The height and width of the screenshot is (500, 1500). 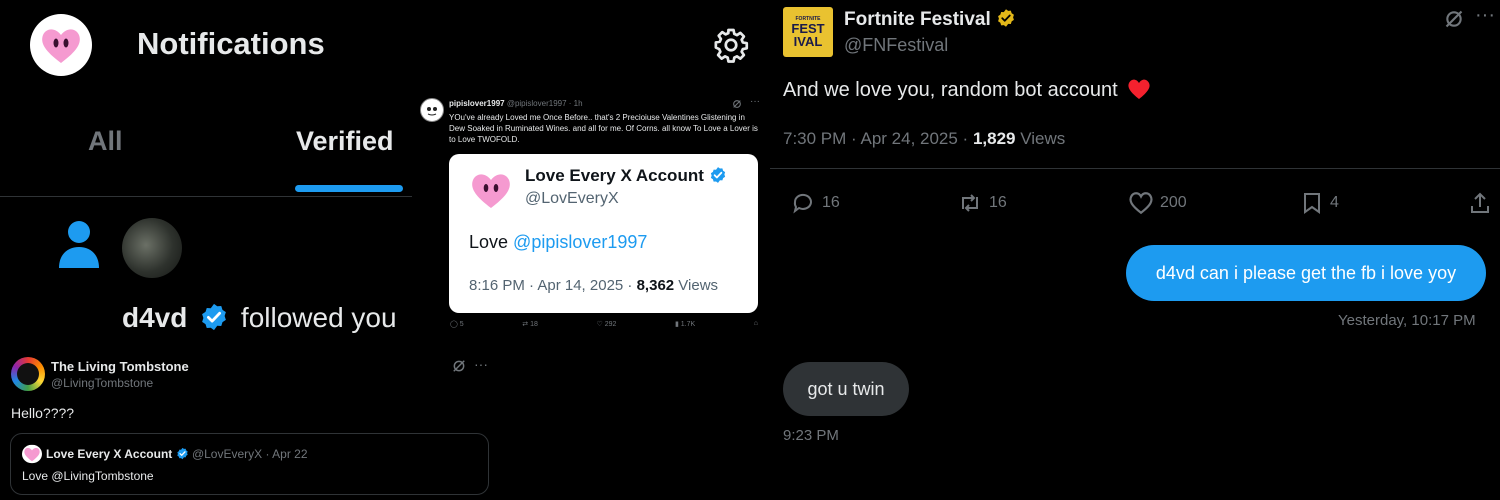 I want to click on pipis-action-bar: ◯ 5 ⇄ 18 ♡ 292 ▮ 1.7K ⌂, so click(x=604, y=324).